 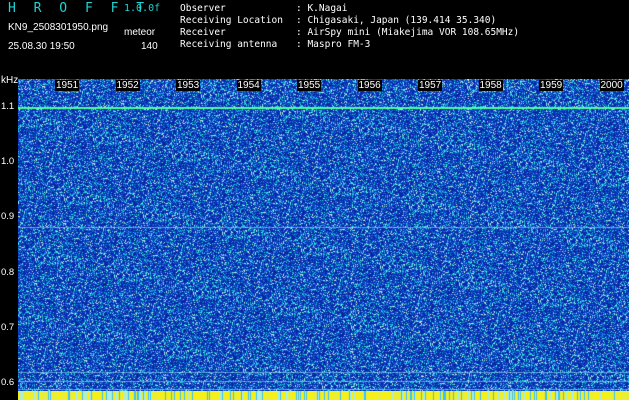 What do you see at coordinates (611, 85) in the screenshot?
I see `time-tick-label: 2000` at bounding box center [611, 85].